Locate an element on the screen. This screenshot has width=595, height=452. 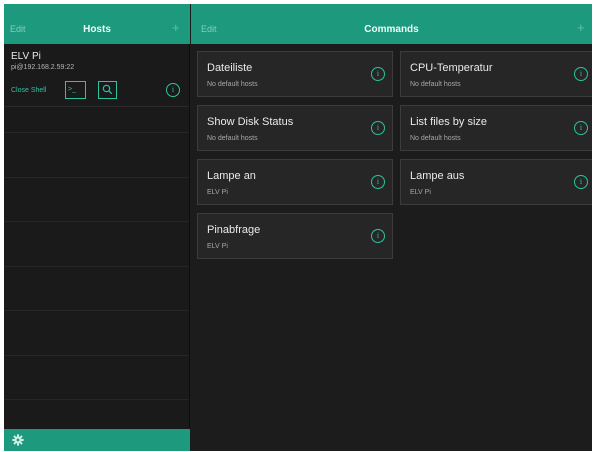
command-title: Lampe aus is located at coordinates (437, 176).